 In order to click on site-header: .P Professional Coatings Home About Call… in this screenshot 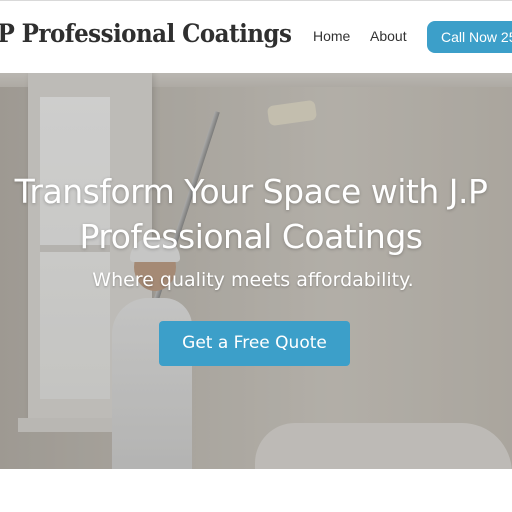, I will do `click(256, 36)`.